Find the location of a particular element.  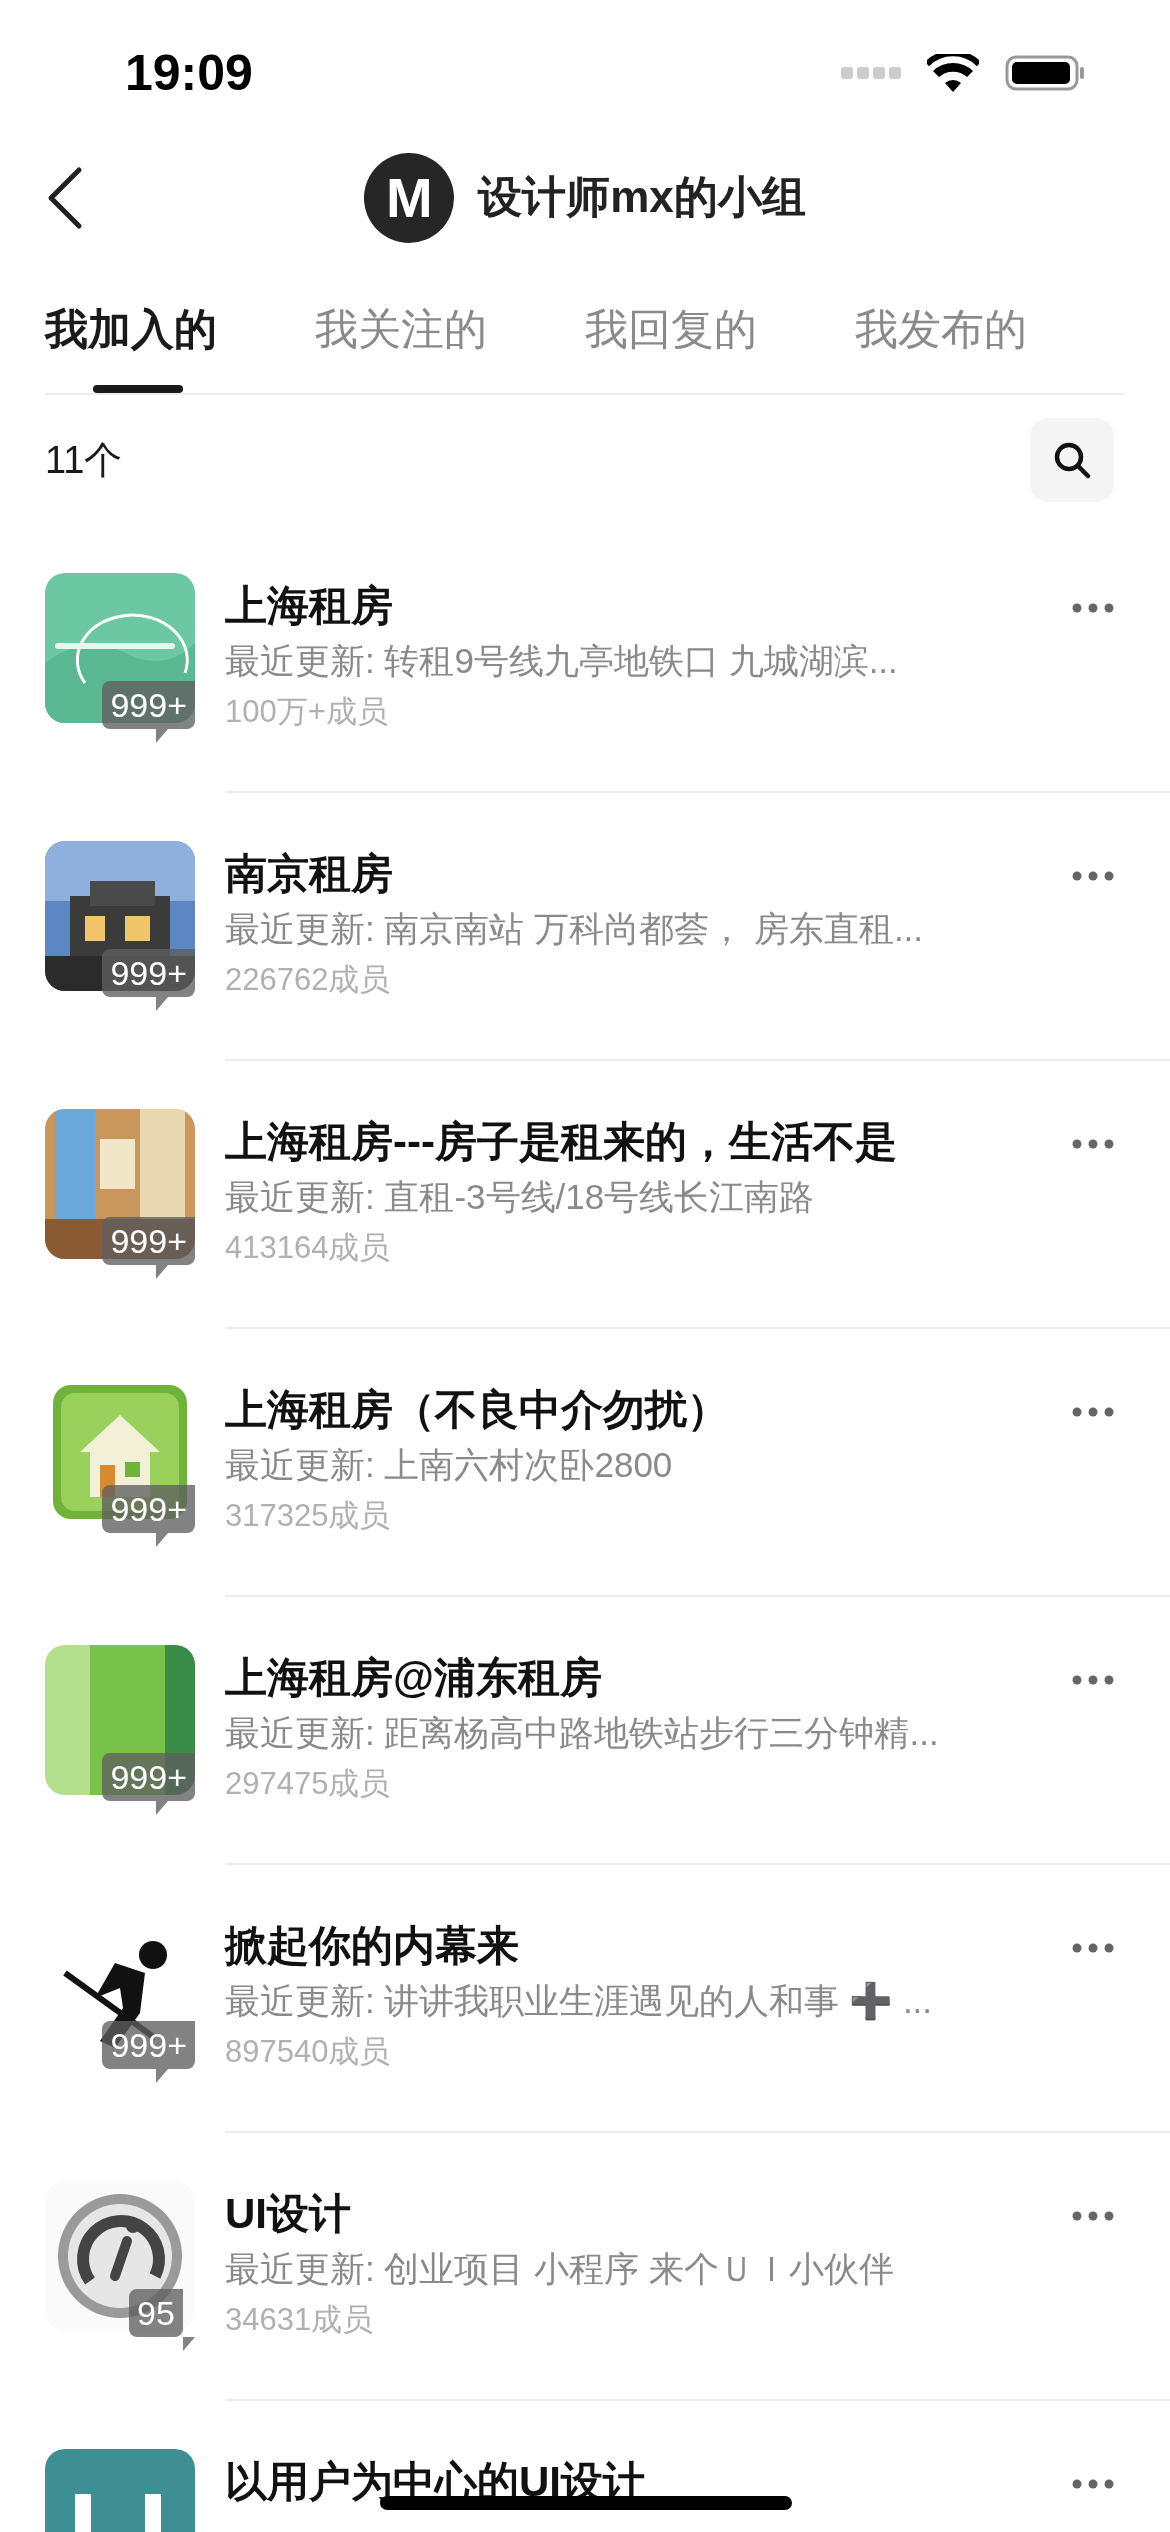

member-count: 226762成员 is located at coordinates (308, 980).